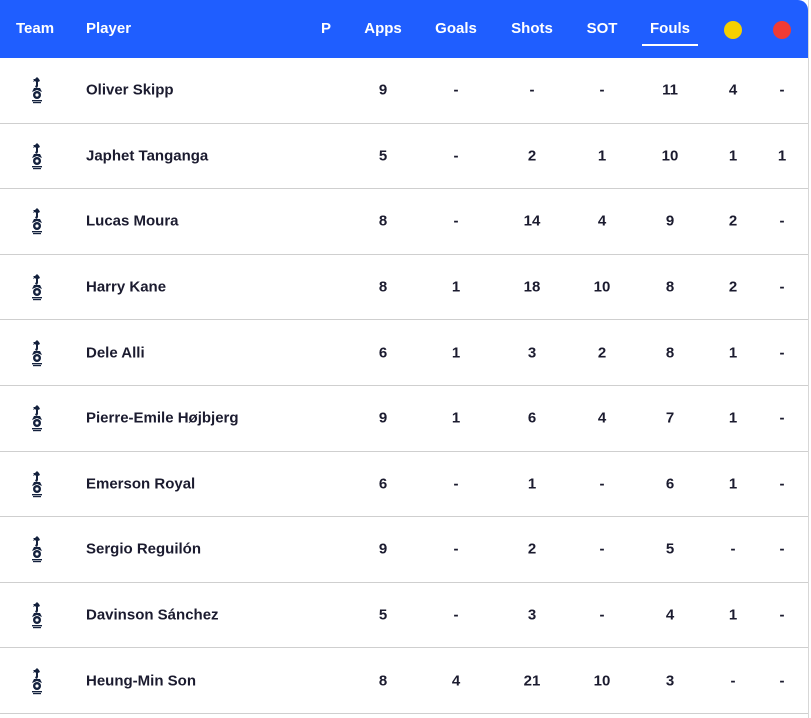 This screenshot has width=811, height=718. I want to click on table-row: Japhet Tanganga 5 - 2 1 10 1 1, so click(404, 157).